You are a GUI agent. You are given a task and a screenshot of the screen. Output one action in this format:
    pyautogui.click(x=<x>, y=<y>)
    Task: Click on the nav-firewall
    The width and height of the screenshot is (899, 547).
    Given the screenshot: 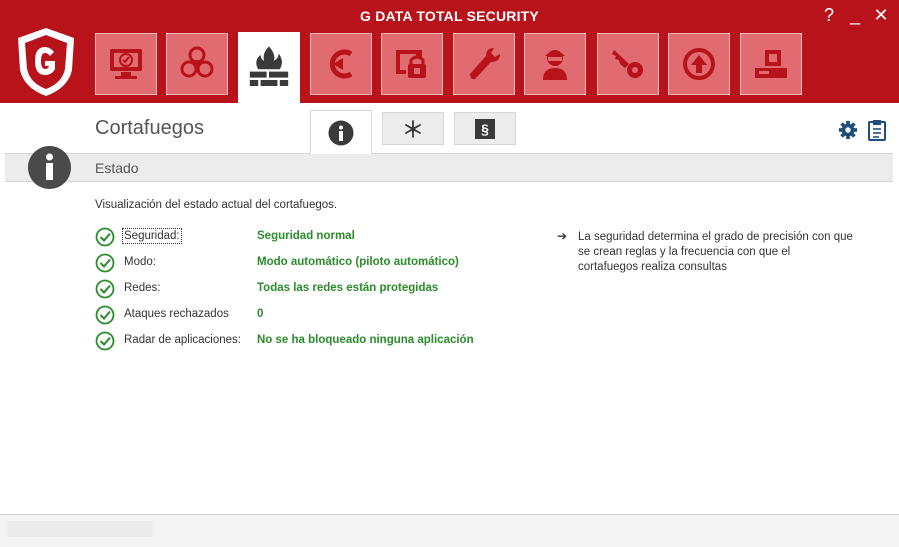 What is the action you would take?
    pyautogui.click(x=269, y=67)
    